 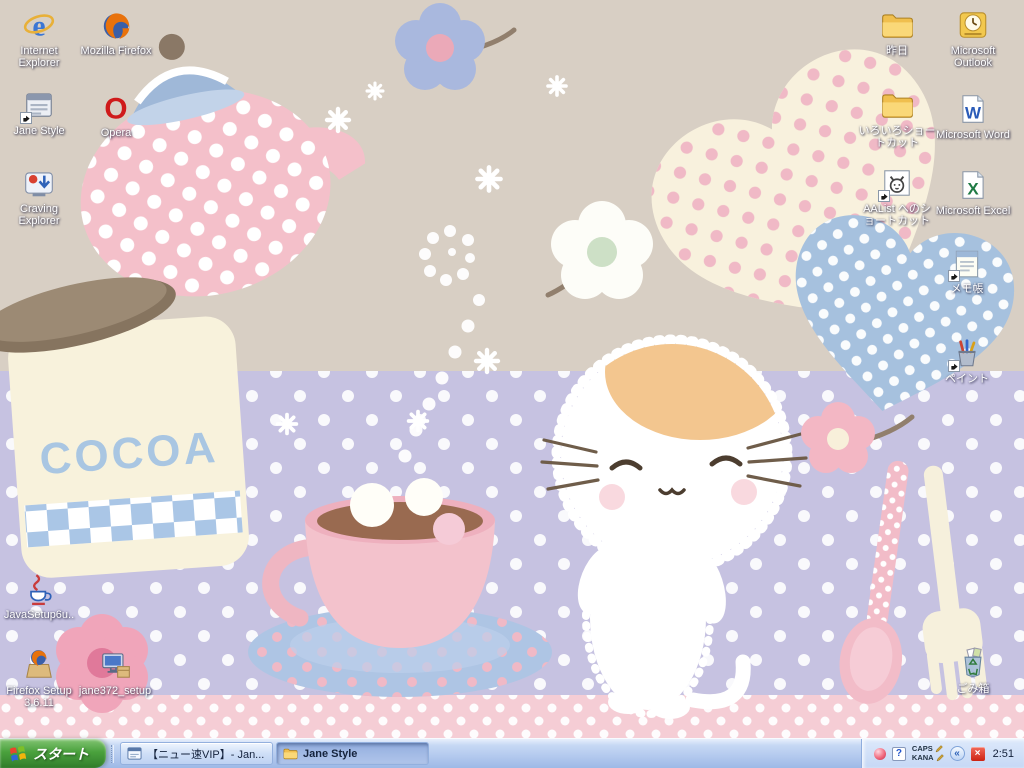 What do you see at coordinates (39, 183) in the screenshot?
I see `craving-explorer-icon` at bounding box center [39, 183].